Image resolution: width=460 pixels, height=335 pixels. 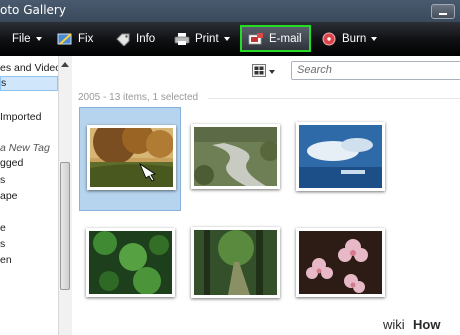 I want to click on print-menu-button: Print, so click(x=202, y=39).